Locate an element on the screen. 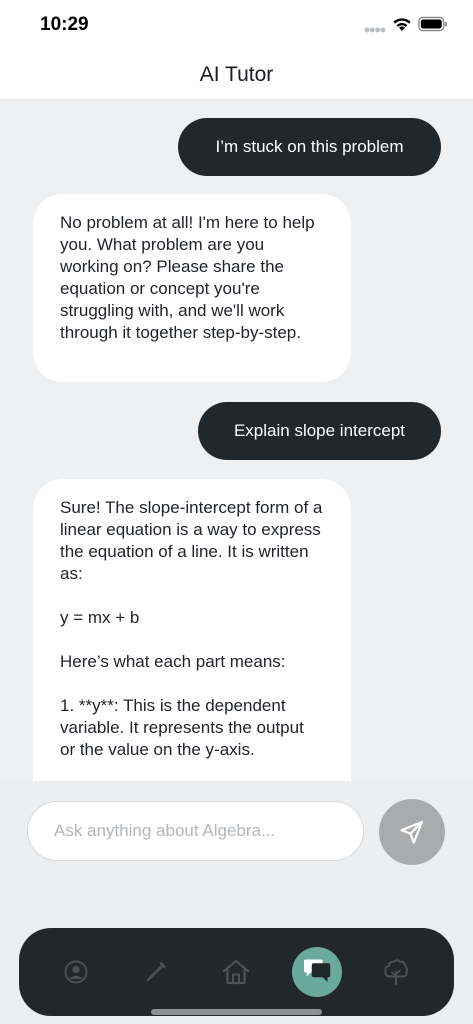 The image size is (473, 1024). home-indicator is located at coordinates (236, 1012).